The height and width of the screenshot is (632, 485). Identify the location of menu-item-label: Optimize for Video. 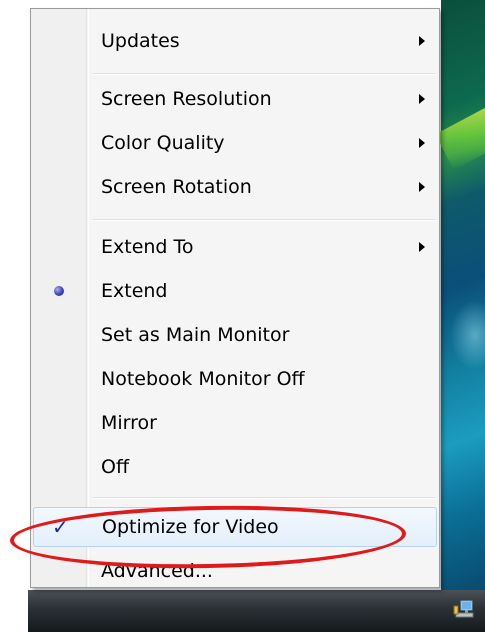
(190, 527).